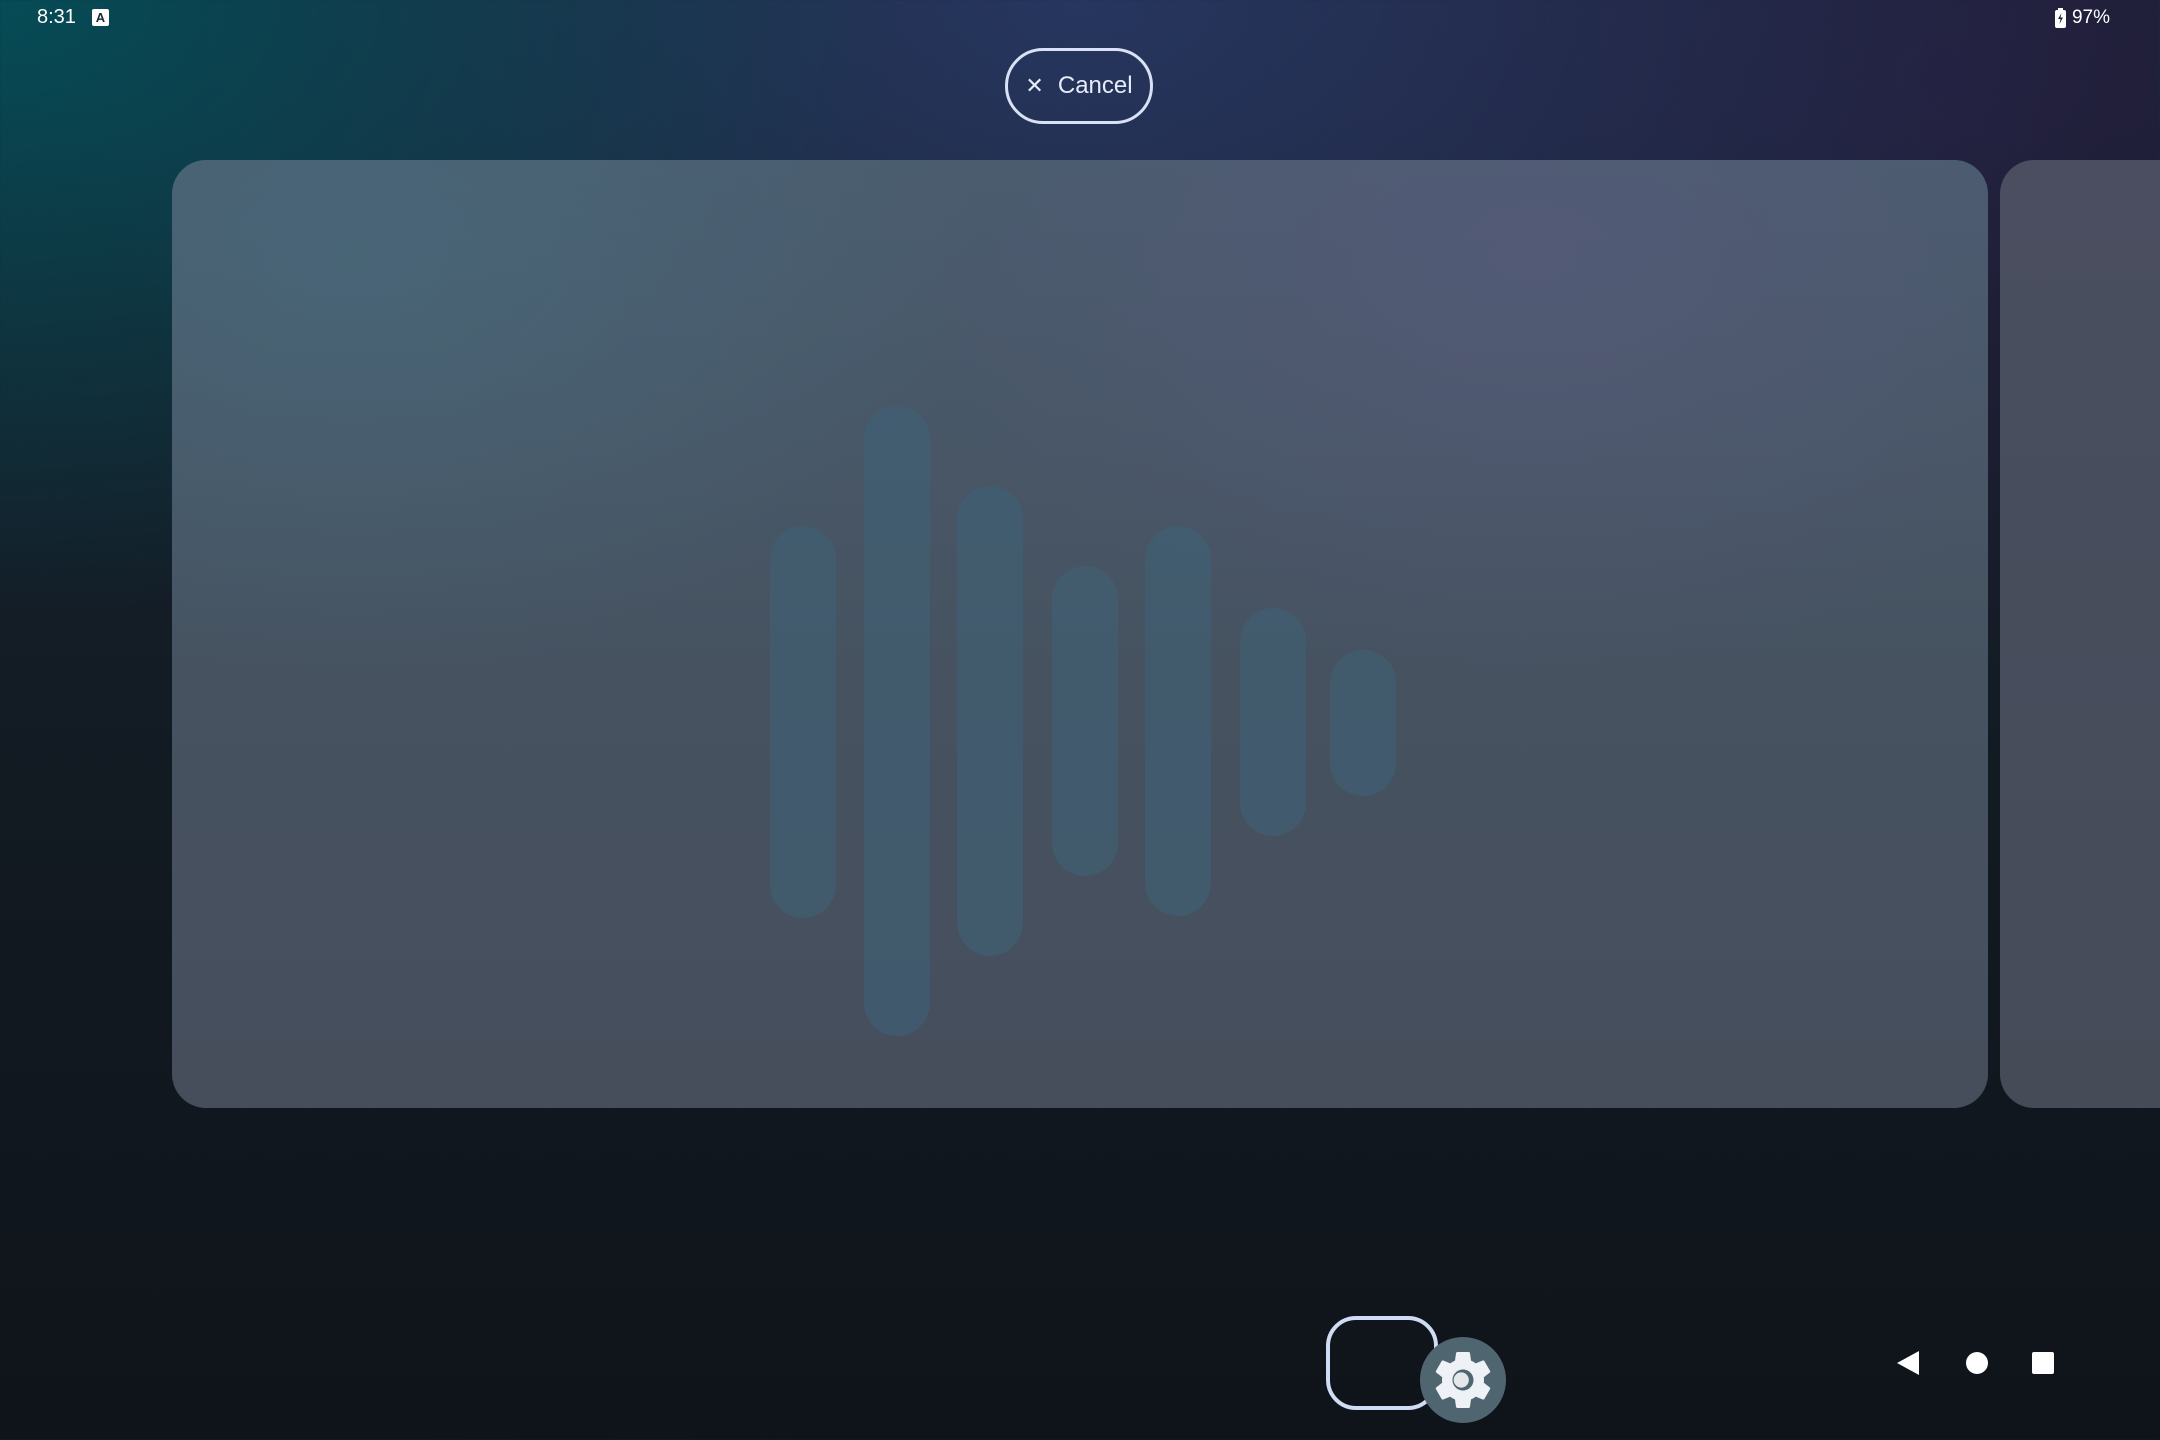  Describe the element at coordinates (1382, 1363) in the screenshot. I see `taskbar-app-placeholder` at that location.